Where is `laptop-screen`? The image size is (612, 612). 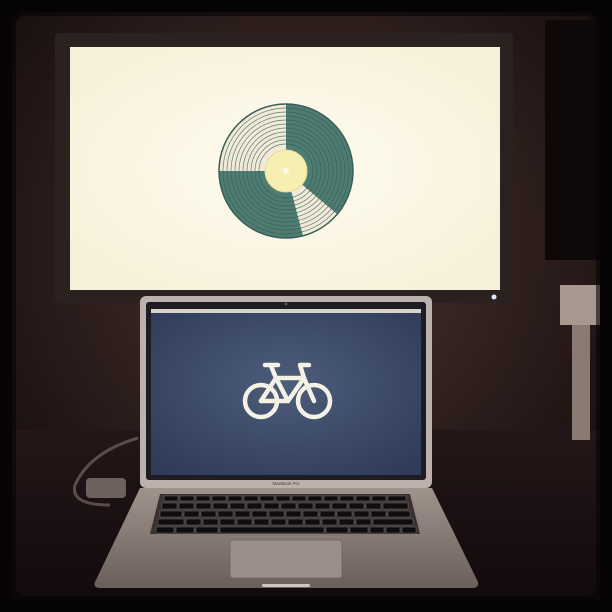 laptop-screen is located at coordinates (286, 392).